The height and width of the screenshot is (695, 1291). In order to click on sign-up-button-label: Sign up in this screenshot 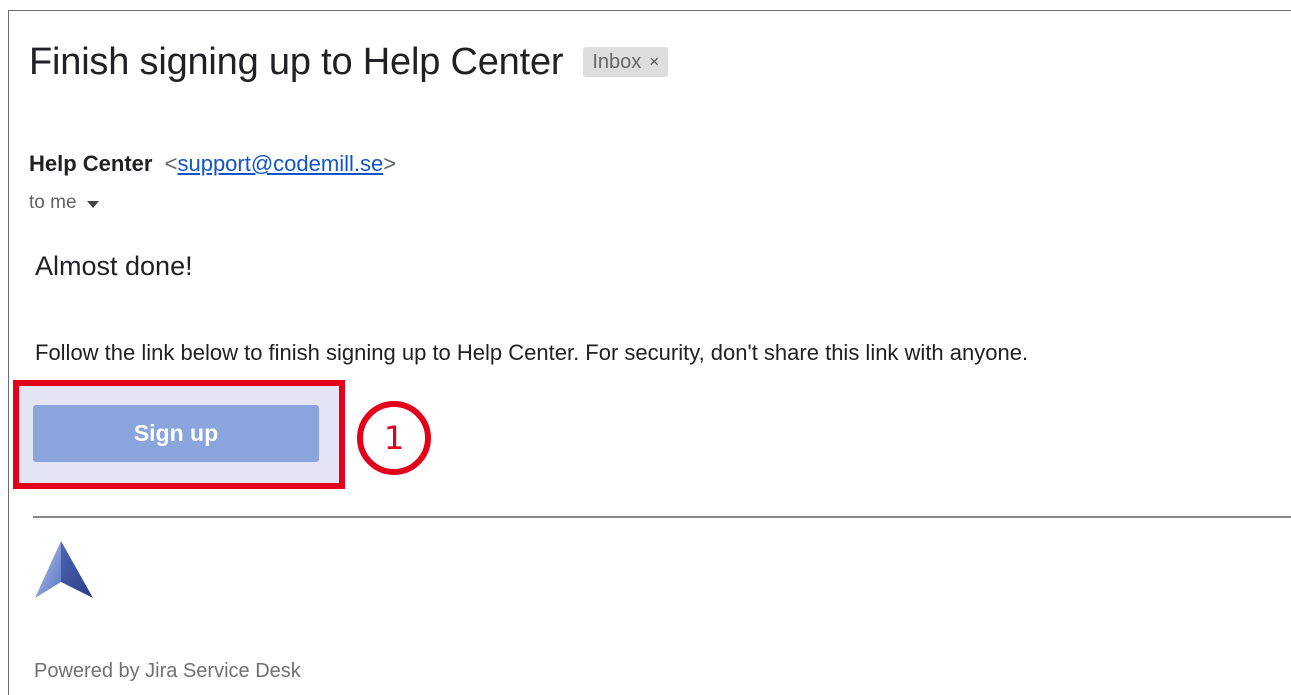, I will do `click(176, 433)`.